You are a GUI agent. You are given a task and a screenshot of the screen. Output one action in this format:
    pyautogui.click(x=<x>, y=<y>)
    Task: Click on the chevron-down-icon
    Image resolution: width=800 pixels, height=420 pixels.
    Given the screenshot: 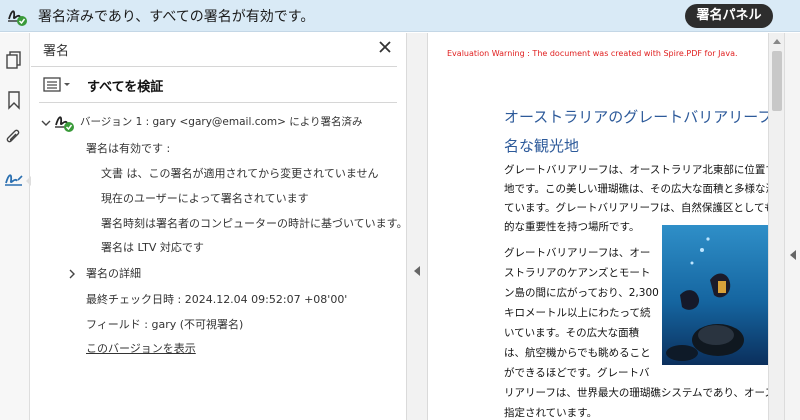 What is the action you would take?
    pyautogui.click(x=46, y=123)
    